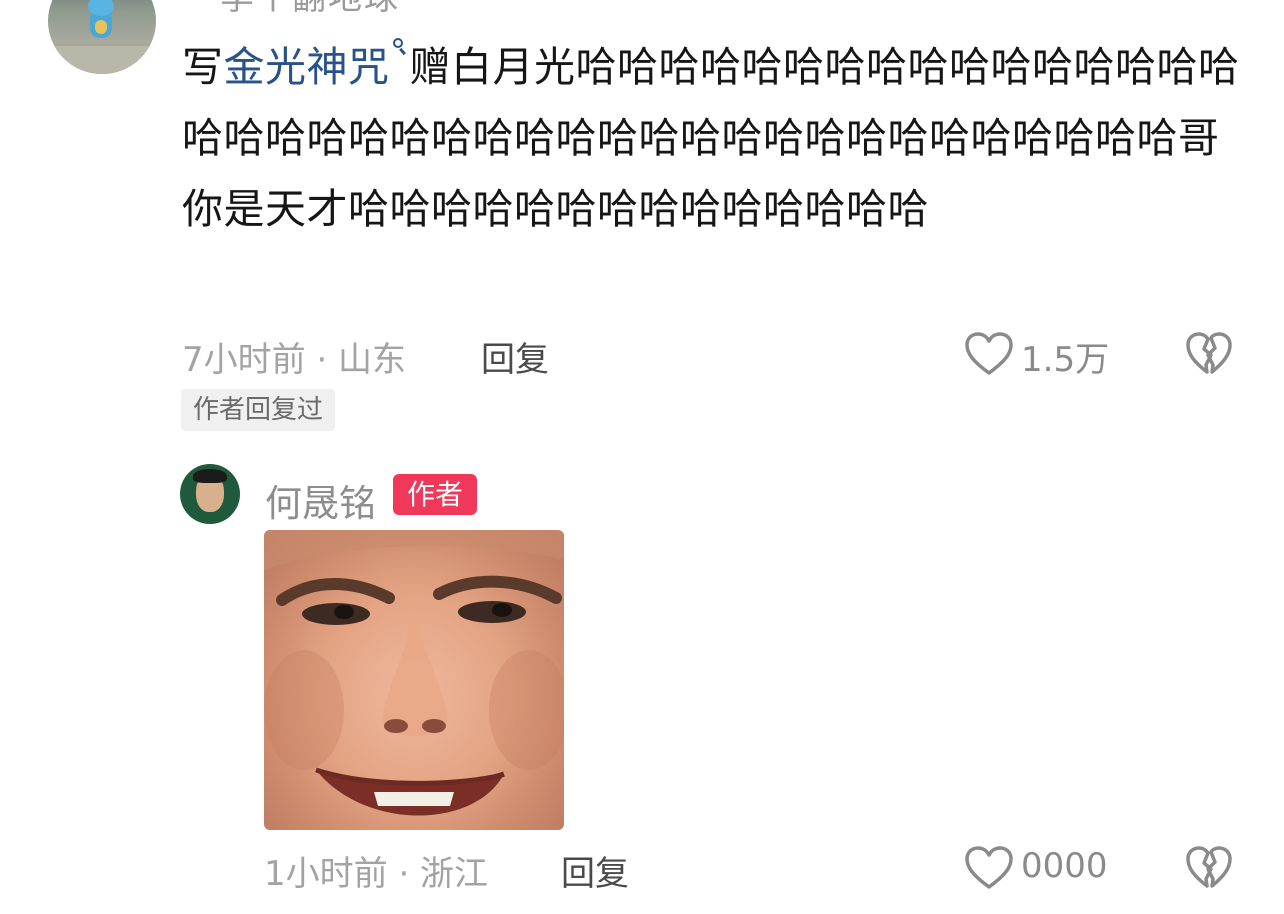 The height and width of the screenshot is (914, 1284). Describe the element at coordinates (102, 37) in the screenshot. I see `commenter-avatar` at that location.